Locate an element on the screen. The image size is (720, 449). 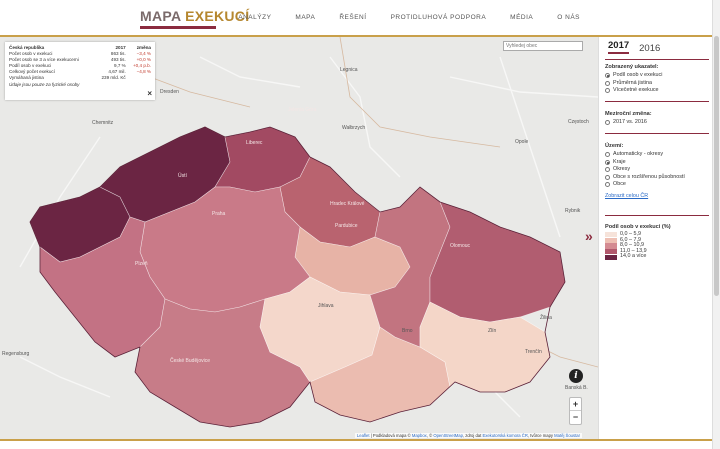
option-label: 2017 vs. 2016 is located at coordinates (630, 122).